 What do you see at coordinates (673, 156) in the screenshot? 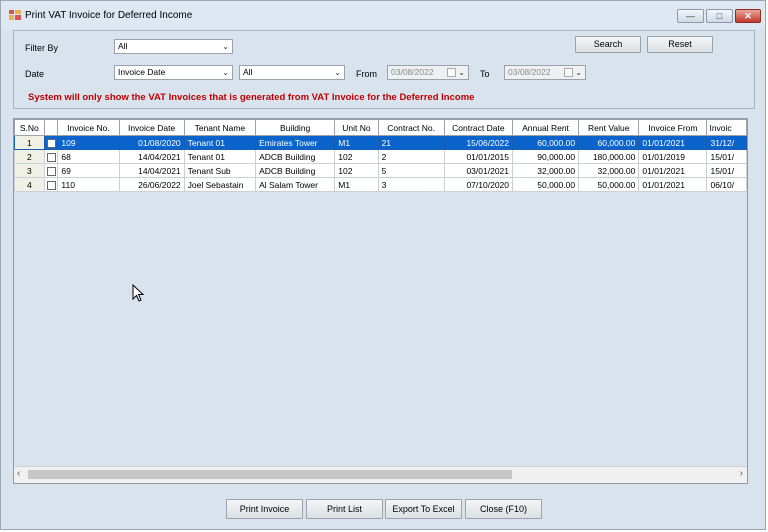
I see `cell-invoice-from: 01/01/2019` at bounding box center [673, 156].